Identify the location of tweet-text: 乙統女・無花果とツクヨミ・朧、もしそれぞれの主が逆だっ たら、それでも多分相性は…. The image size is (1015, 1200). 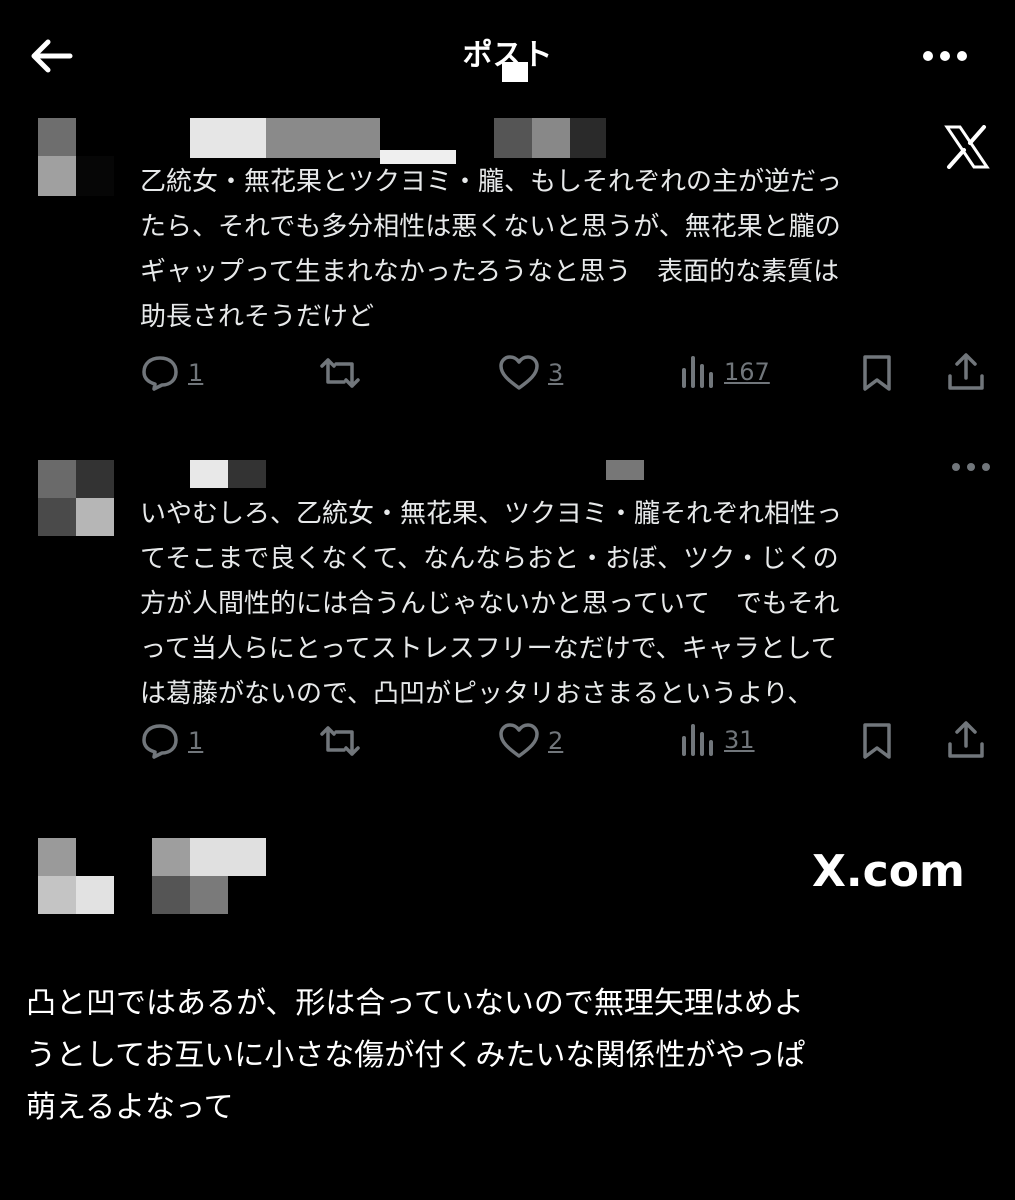
(491, 249).